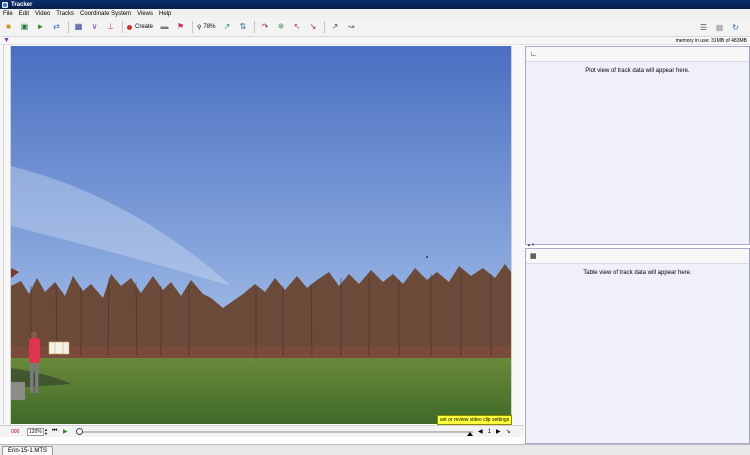 The width and height of the screenshot is (750, 455). What do you see at coordinates (22, 4) in the screenshot?
I see `window-title: Tracker` at bounding box center [22, 4].